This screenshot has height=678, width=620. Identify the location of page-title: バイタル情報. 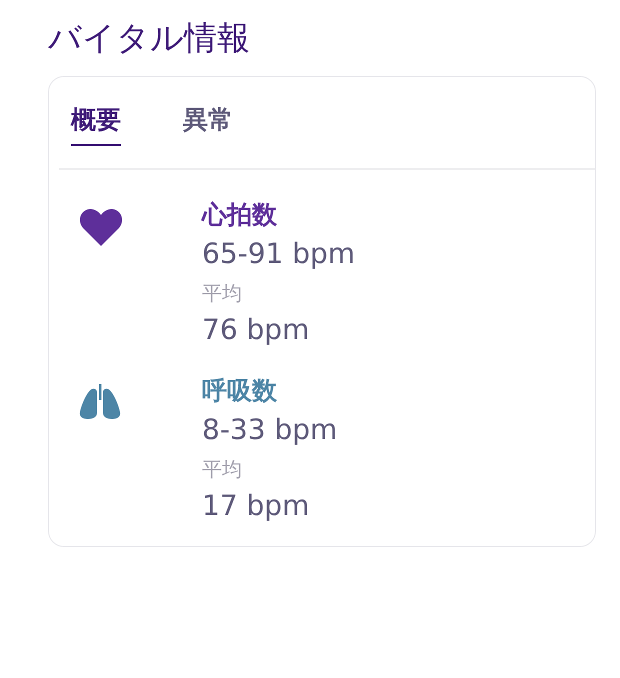
(149, 38).